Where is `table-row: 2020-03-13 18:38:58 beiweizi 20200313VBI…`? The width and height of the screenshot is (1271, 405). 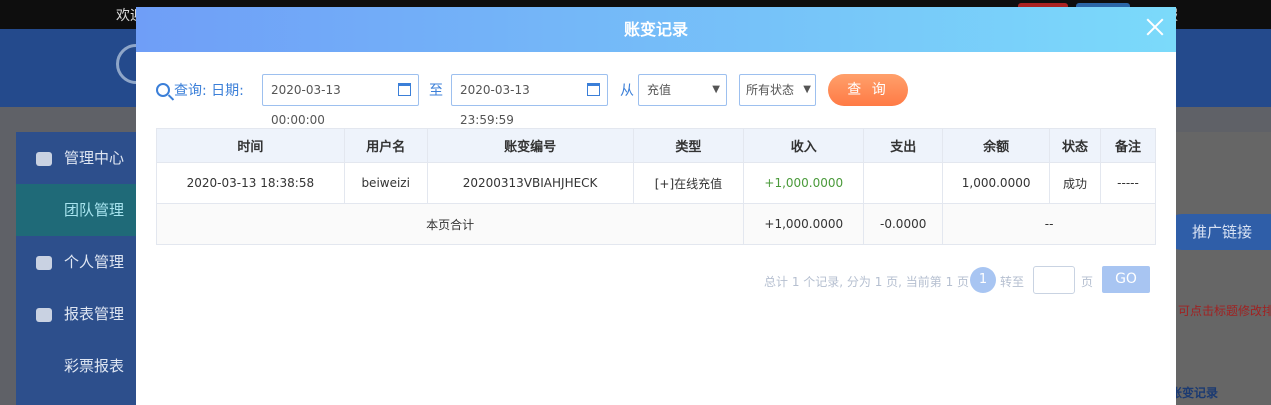 table-row: 2020-03-13 18:38:58 beiweizi 20200313VBI… is located at coordinates (656, 183).